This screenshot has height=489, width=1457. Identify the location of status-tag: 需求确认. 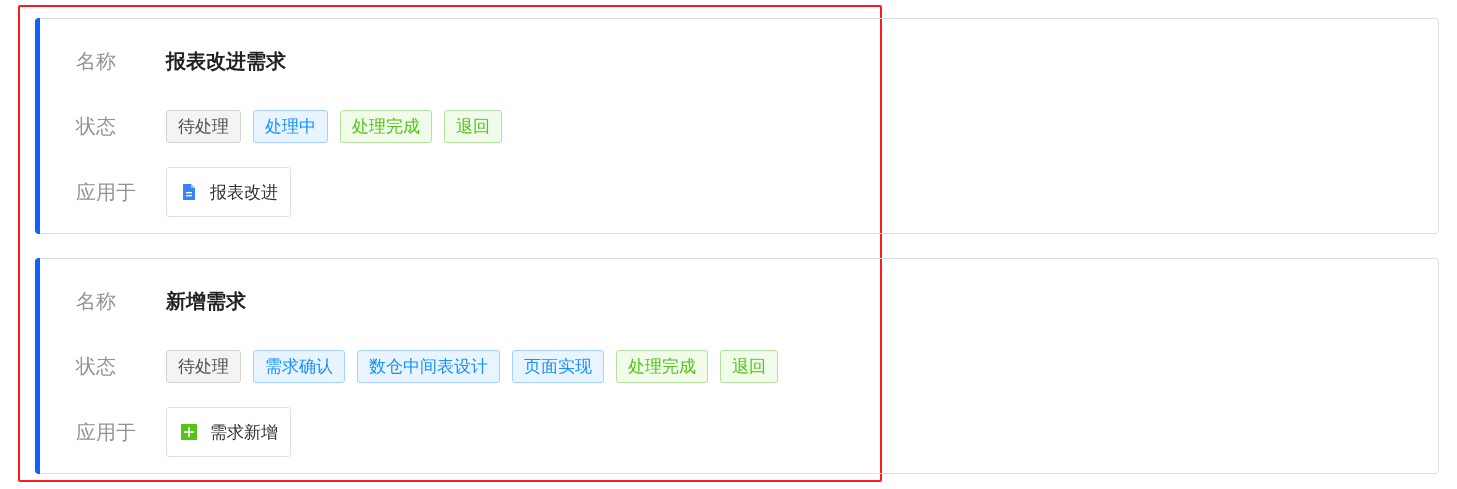
(299, 366).